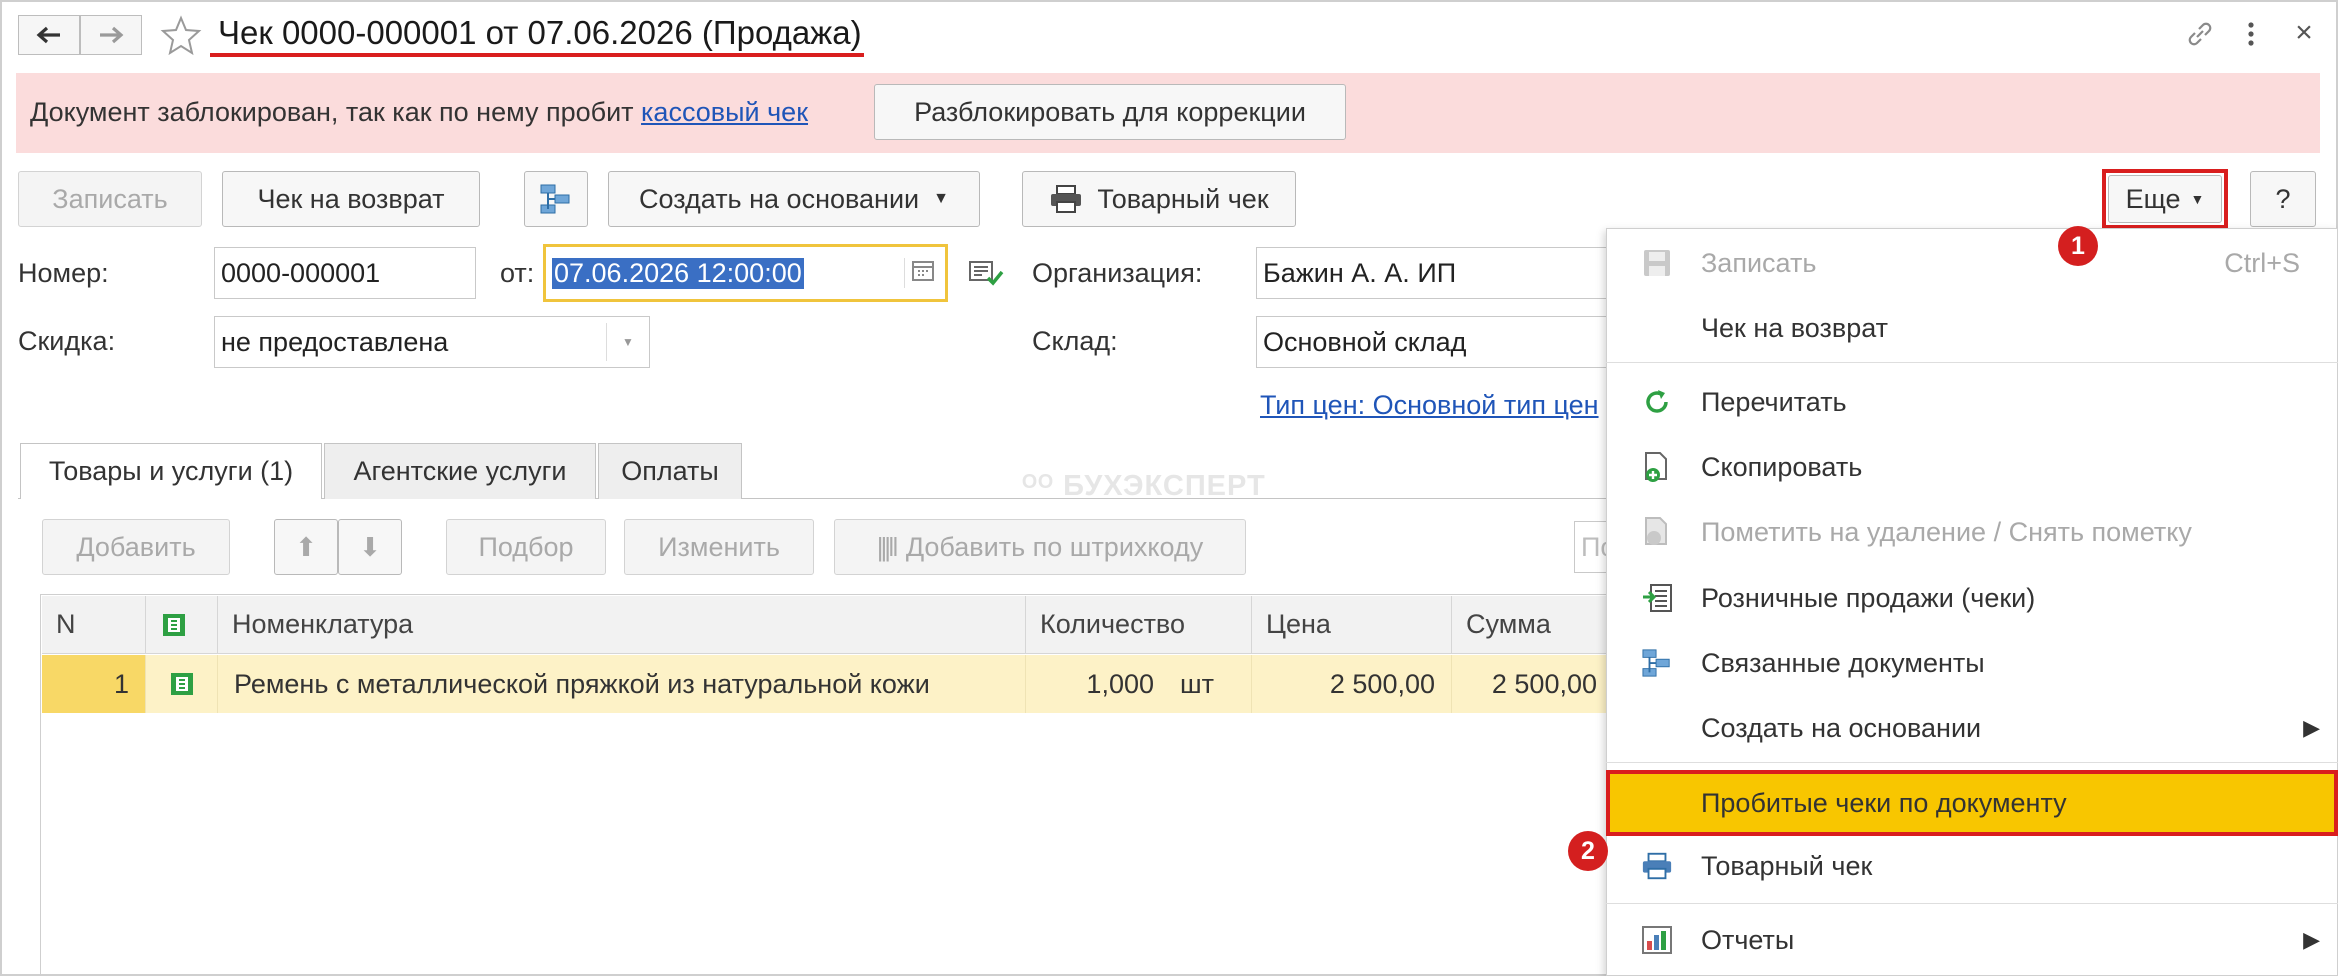 The image size is (2338, 976). What do you see at coordinates (1946, 531) in the screenshot?
I see `menu-item-mark-delete-label: Пометить на удаление / Снять пометку` at bounding box center [1946, 531].